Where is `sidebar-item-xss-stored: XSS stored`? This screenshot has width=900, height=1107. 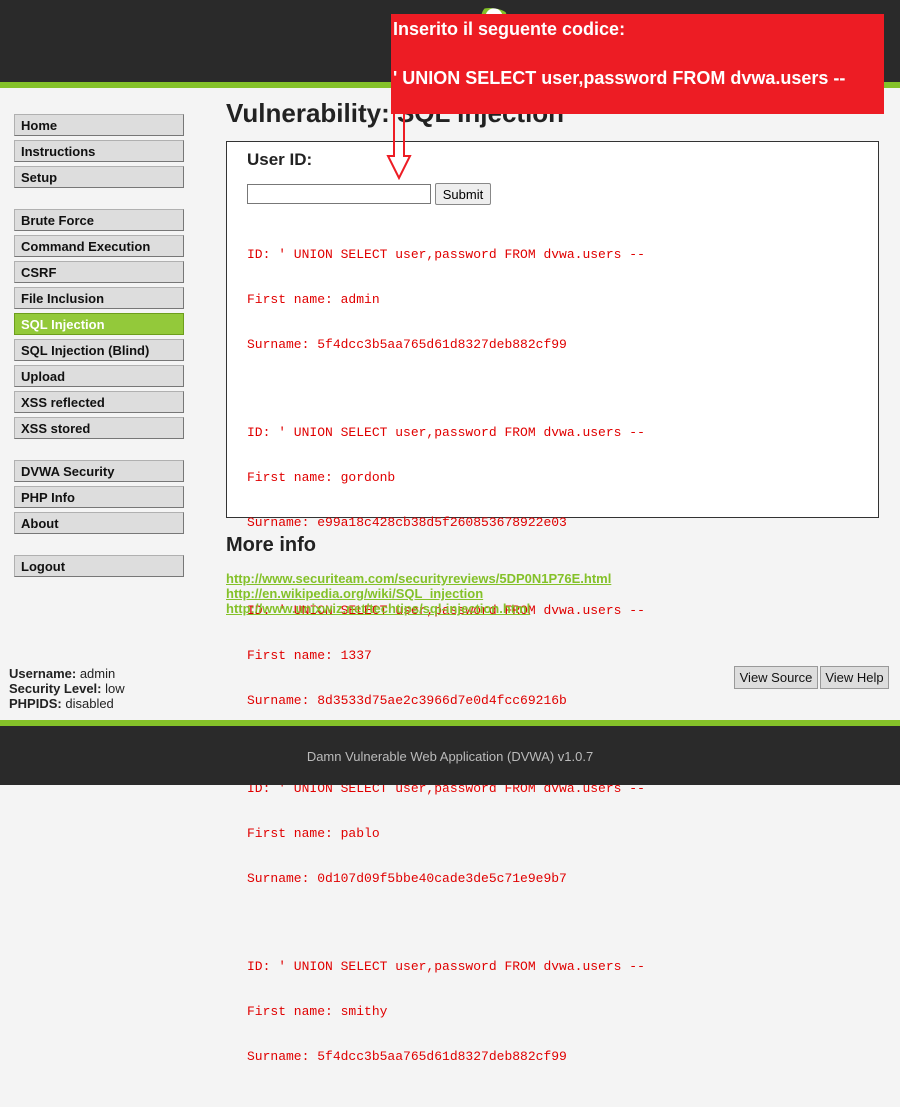
sidebar-item-xss-stored: XSS stored is located at coordinates (99, 428).